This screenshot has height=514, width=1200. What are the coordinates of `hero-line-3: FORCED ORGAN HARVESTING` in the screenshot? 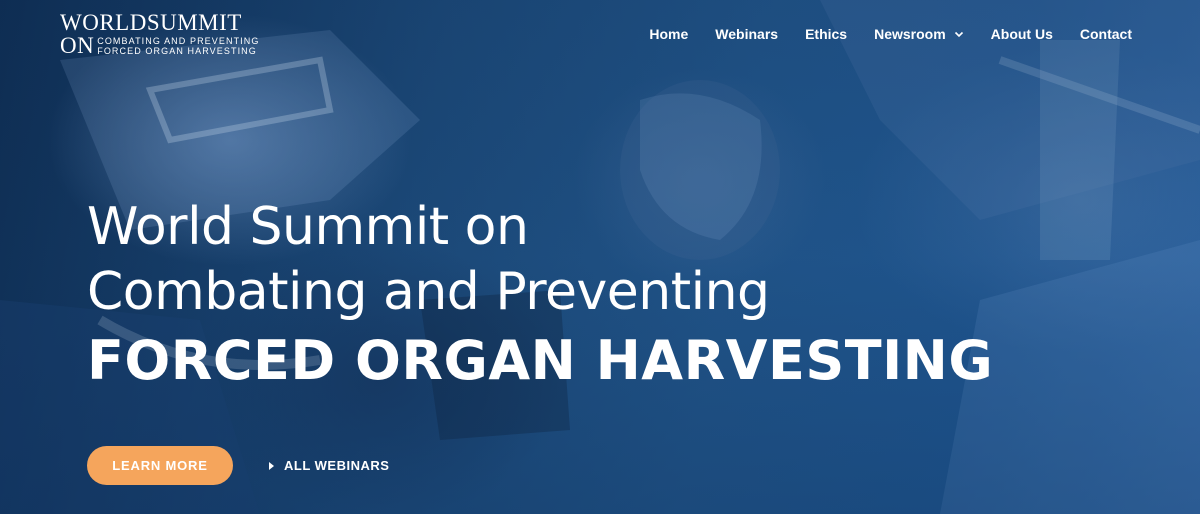 It's located at (540, 360).